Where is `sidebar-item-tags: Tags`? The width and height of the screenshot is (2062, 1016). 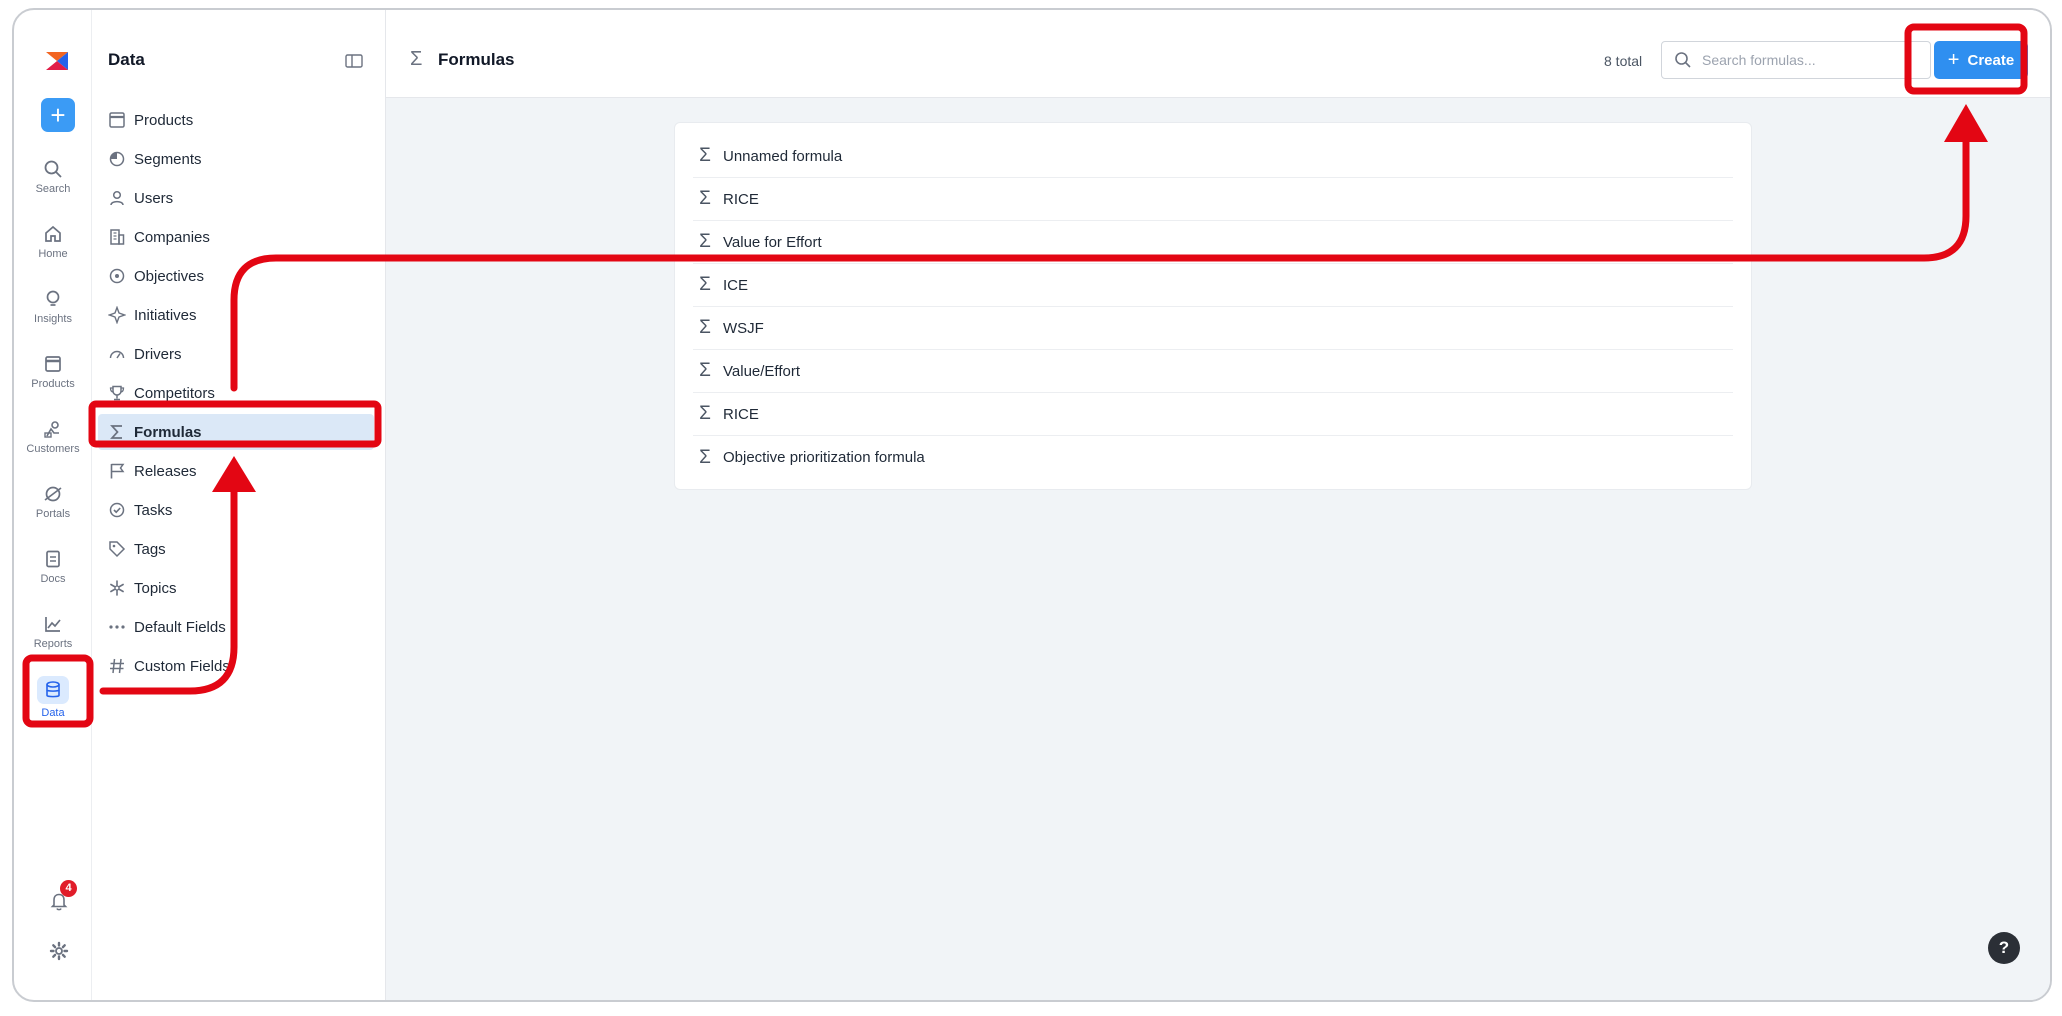
sidebar-item-tags: Tags is located at coordinates (236, 549).